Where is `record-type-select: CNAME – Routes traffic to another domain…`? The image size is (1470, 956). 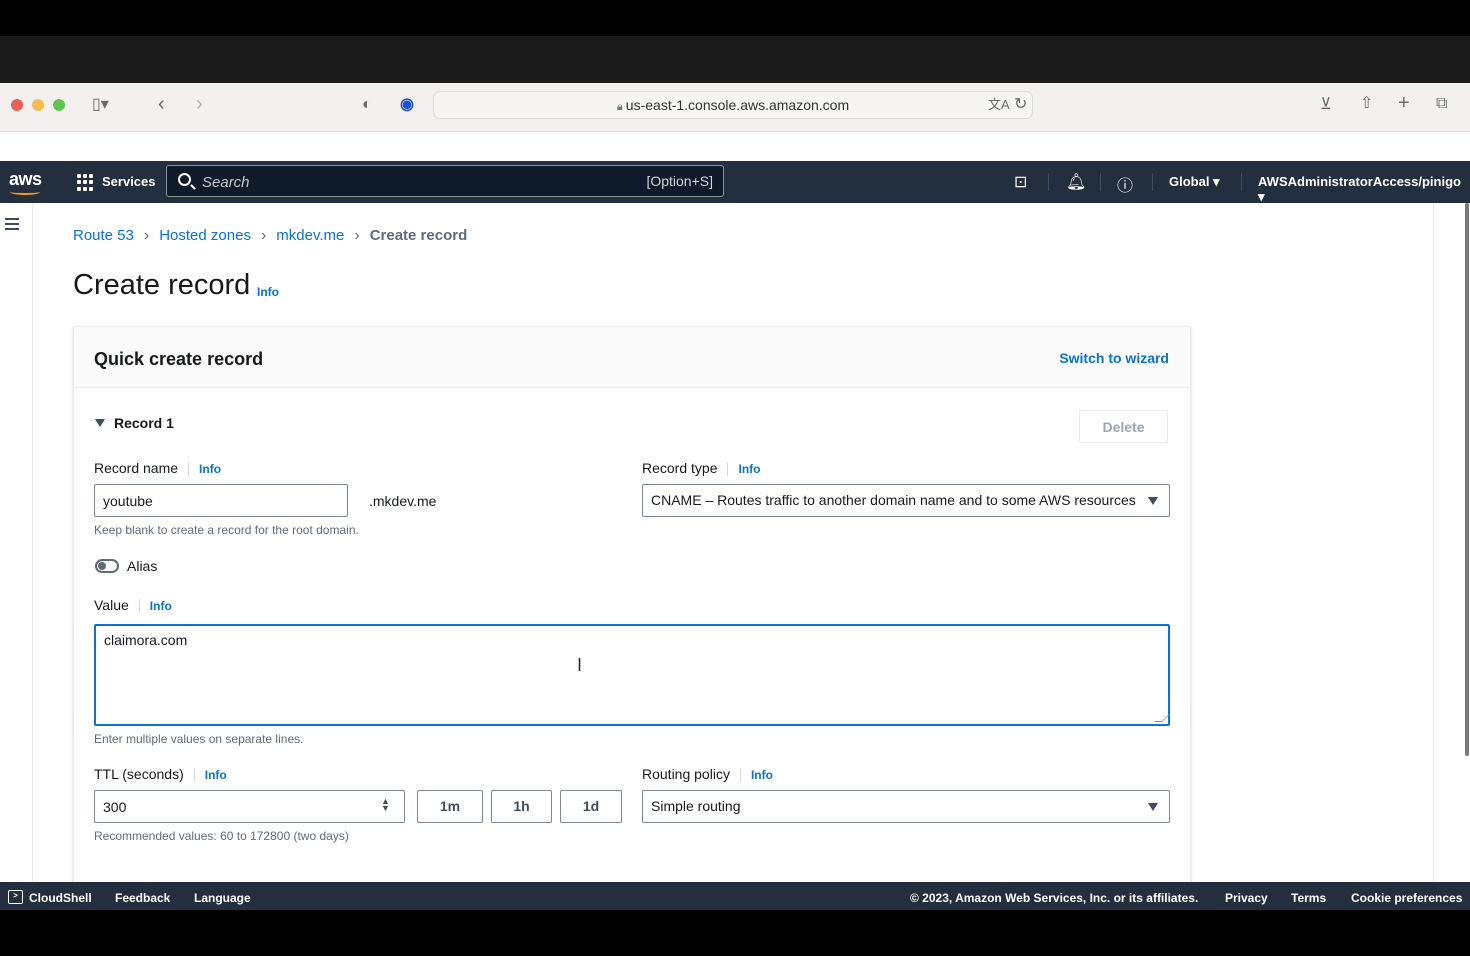 record-type-select: CNAME – Routes traffic to another domain… is located at coordinates (906, 500).